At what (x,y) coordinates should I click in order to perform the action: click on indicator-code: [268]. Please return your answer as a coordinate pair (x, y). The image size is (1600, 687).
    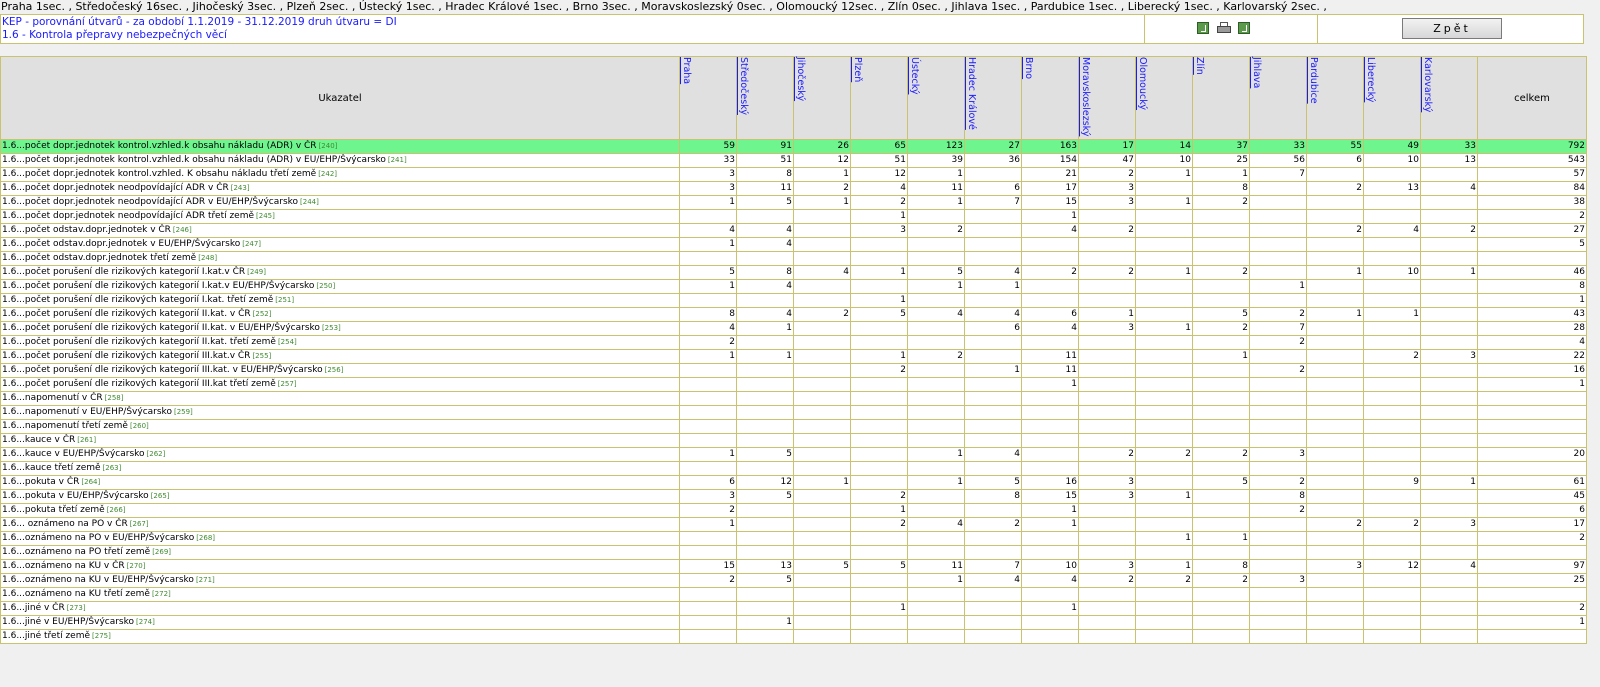
    Looking at the image, I should click on (206, 538).